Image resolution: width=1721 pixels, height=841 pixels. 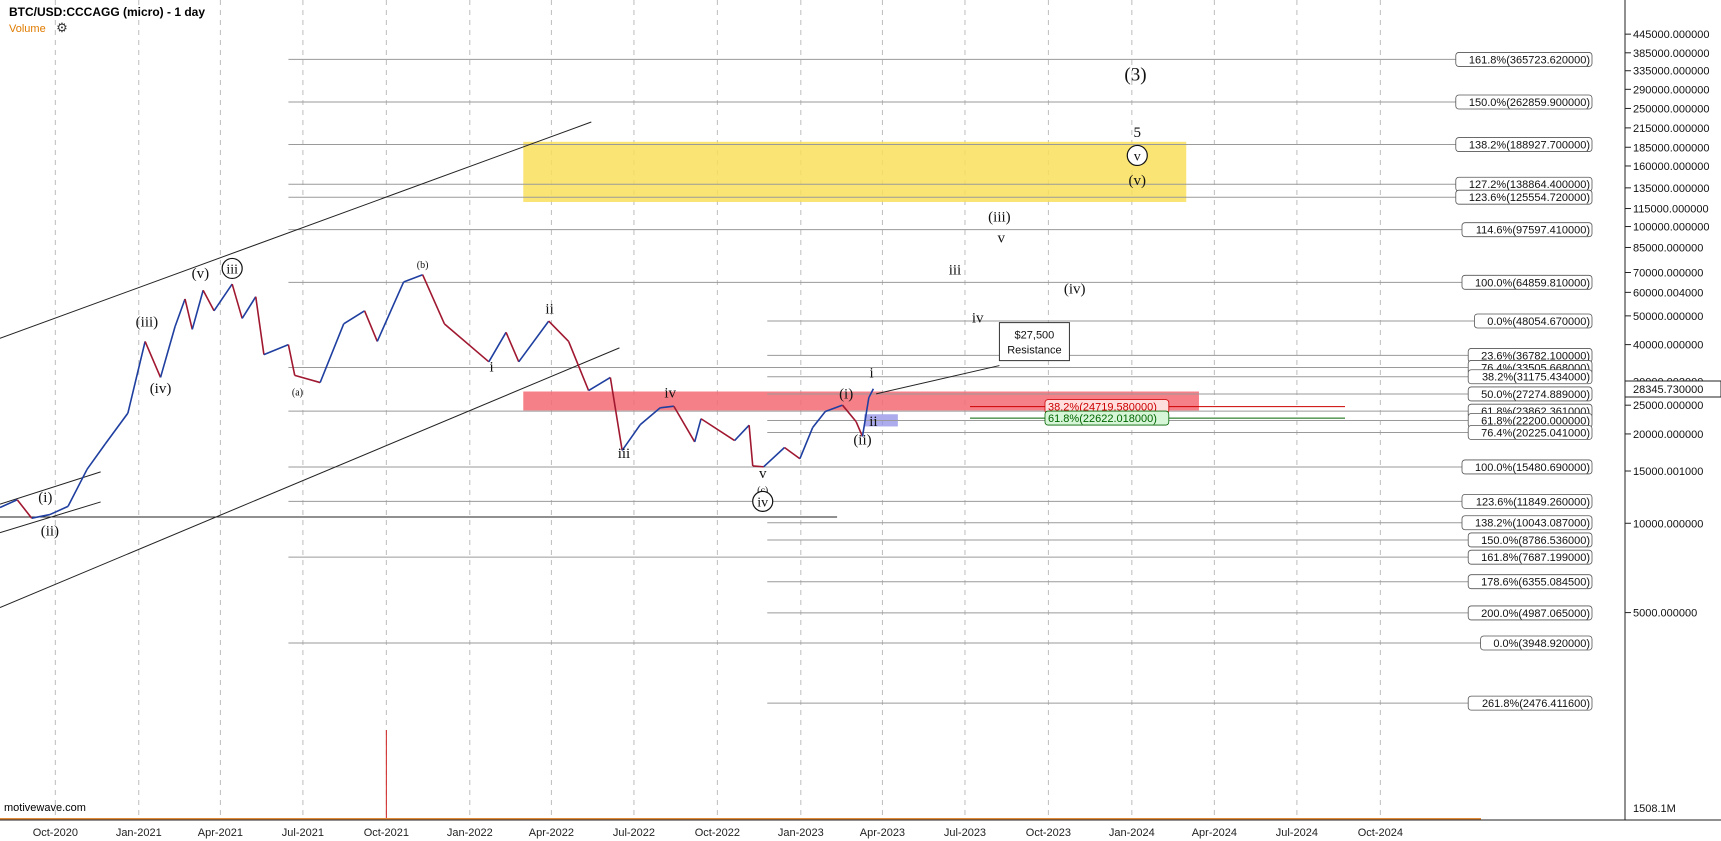 What do you see at coordinates (303, 833) in the screenshot?
I see `x-tick-label: Jul-2021` at bounding box center [303, 833].